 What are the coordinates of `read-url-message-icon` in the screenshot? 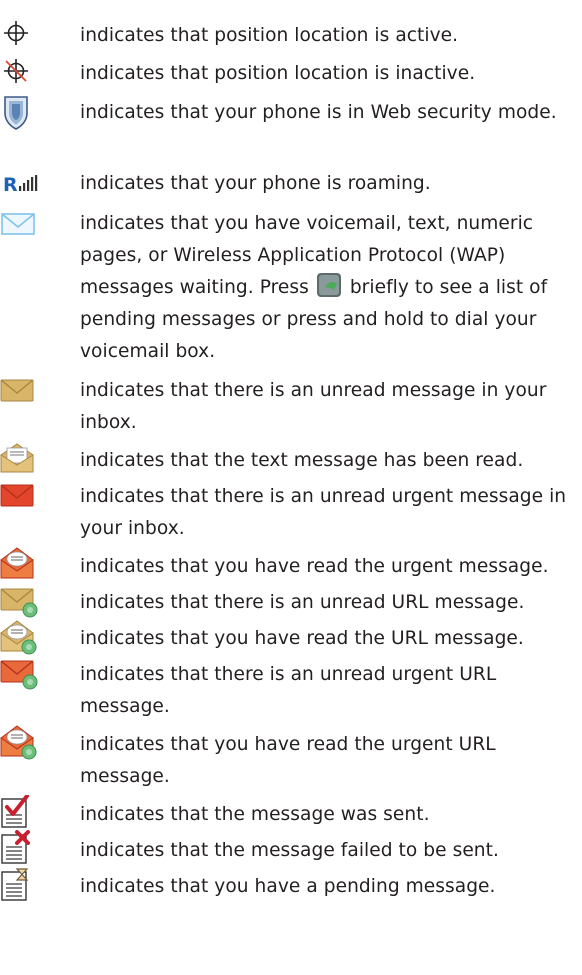 It's located at (22, 636).